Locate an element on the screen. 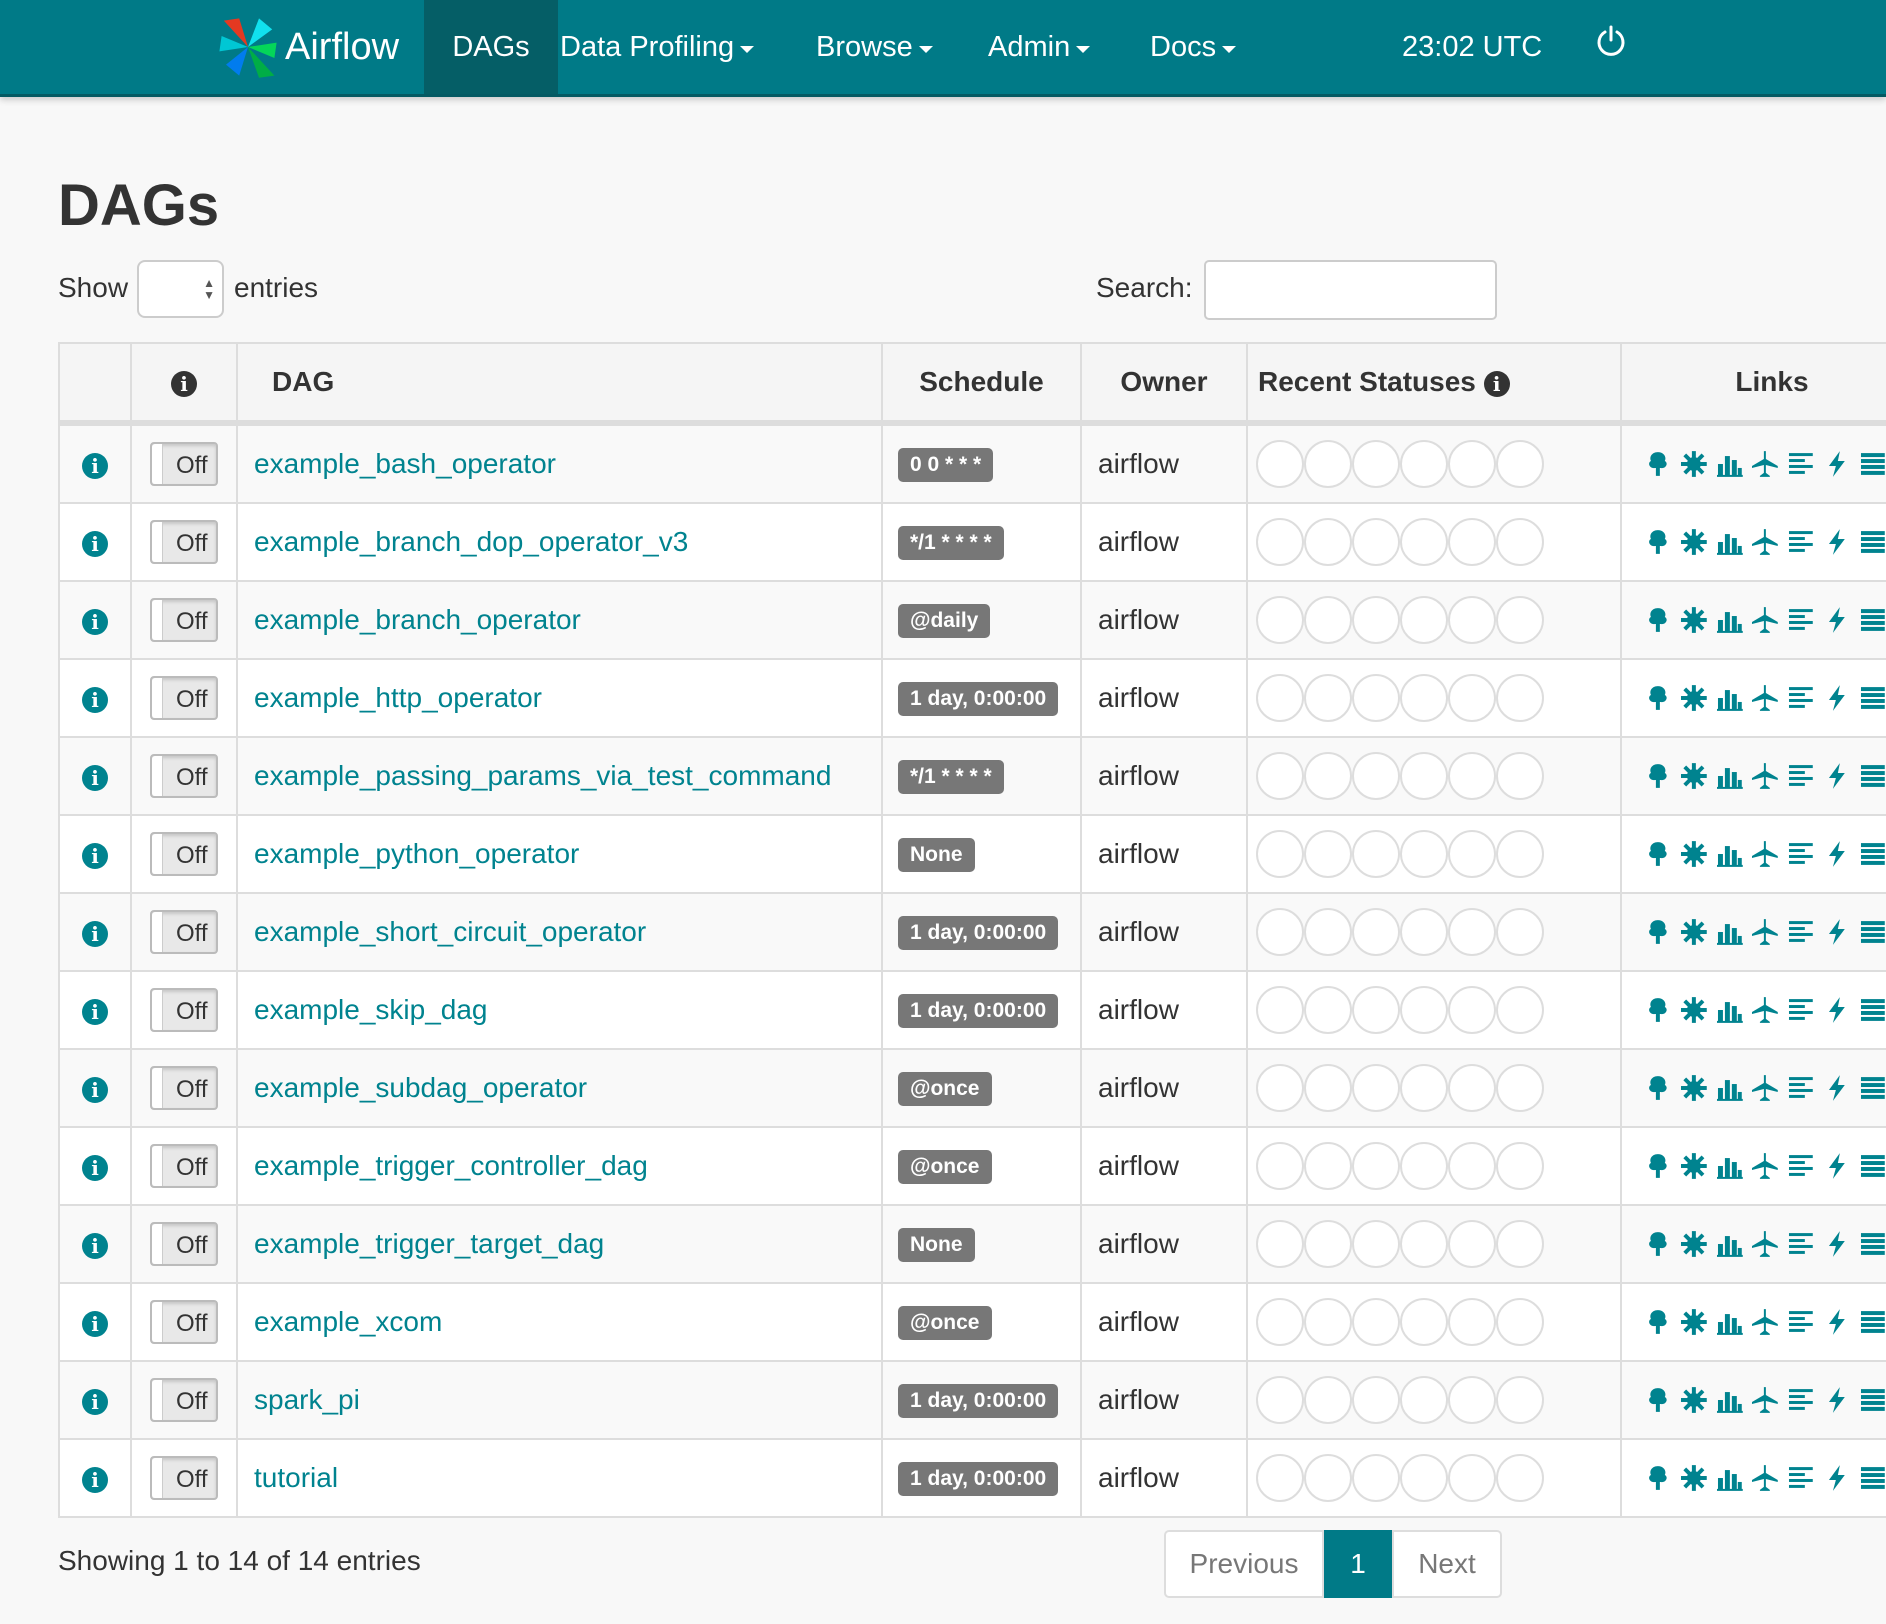 The image size is (1886, 1624). header-schedule: Schedule is located at coordinates (981, 384).